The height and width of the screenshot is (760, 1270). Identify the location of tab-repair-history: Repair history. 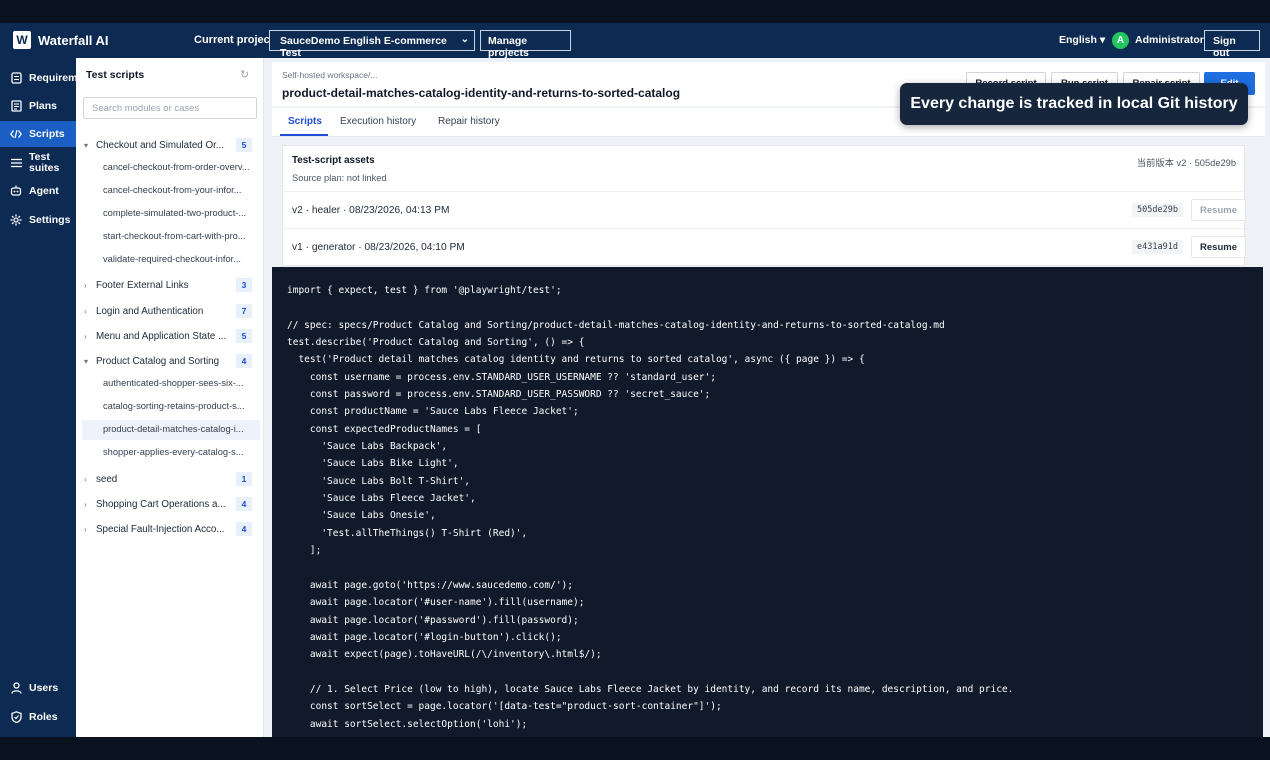
(469, 121).